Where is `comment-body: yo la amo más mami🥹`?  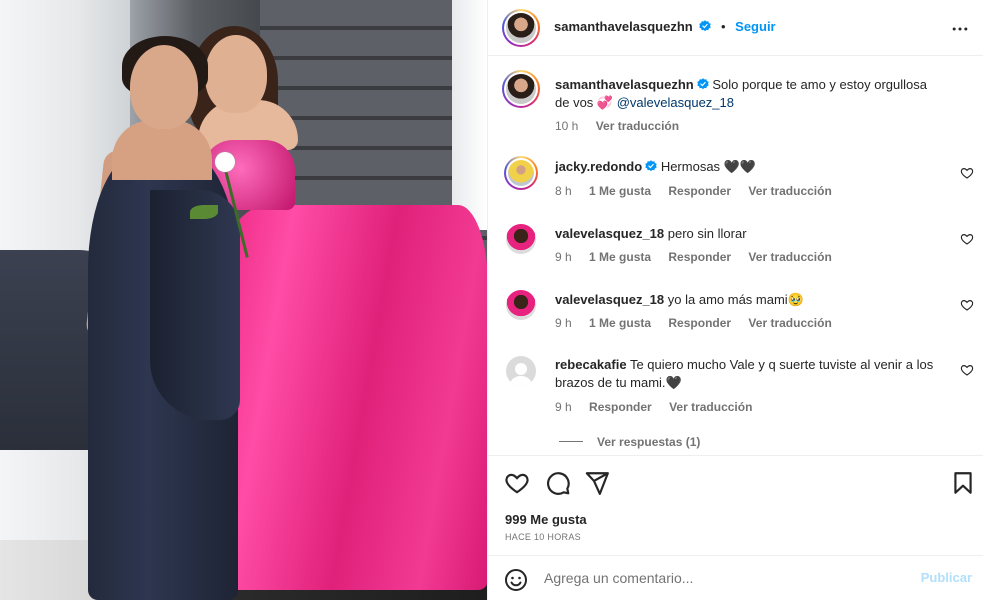 comment-body: yo la amo más mami🥹 is located at coordinates (735, 299).